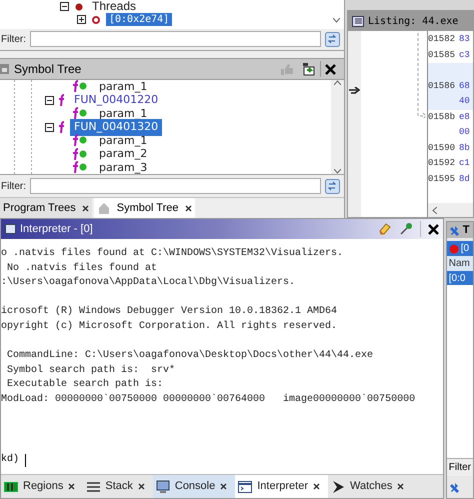 This screenshot has width=474, height=499. Describe the element at coordinates (465, 249) in the screenshot. I see `thread-title: [0` at that location.